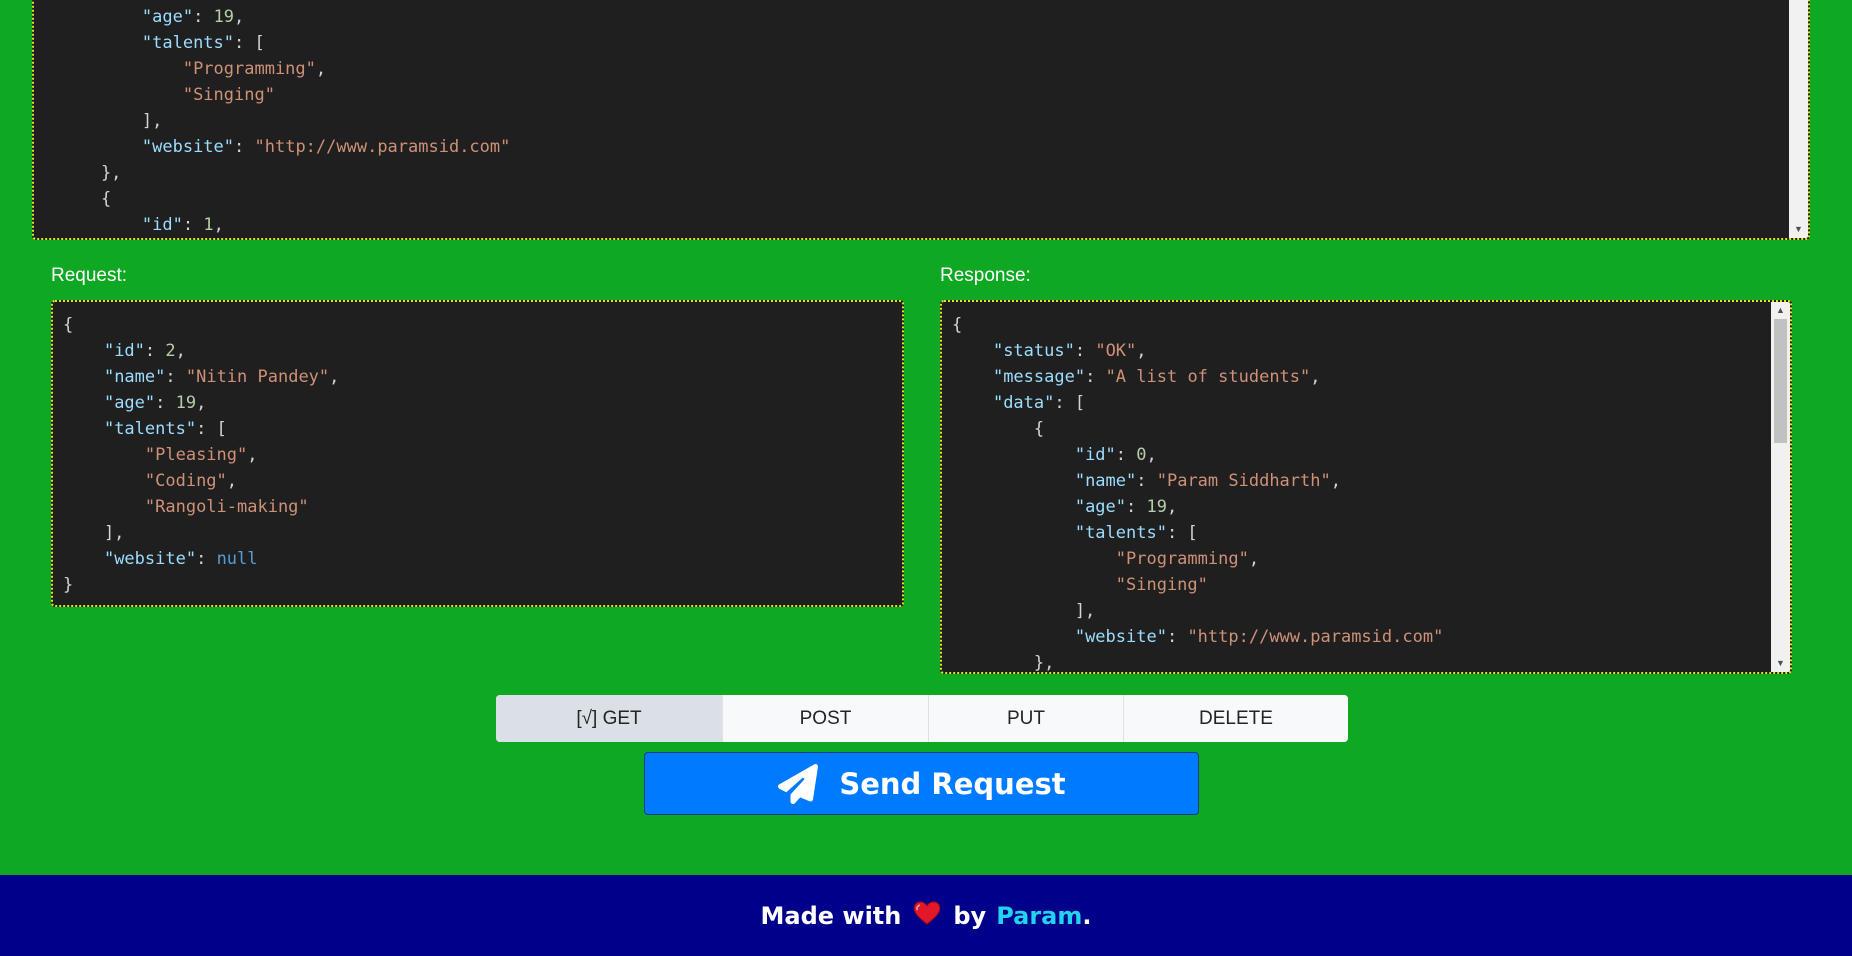 The height and width of the screenshot is (956, 1852). Describe the element at coordinates (191, 481) in the screenshot. I see `code-line: "Coding",` at that location.